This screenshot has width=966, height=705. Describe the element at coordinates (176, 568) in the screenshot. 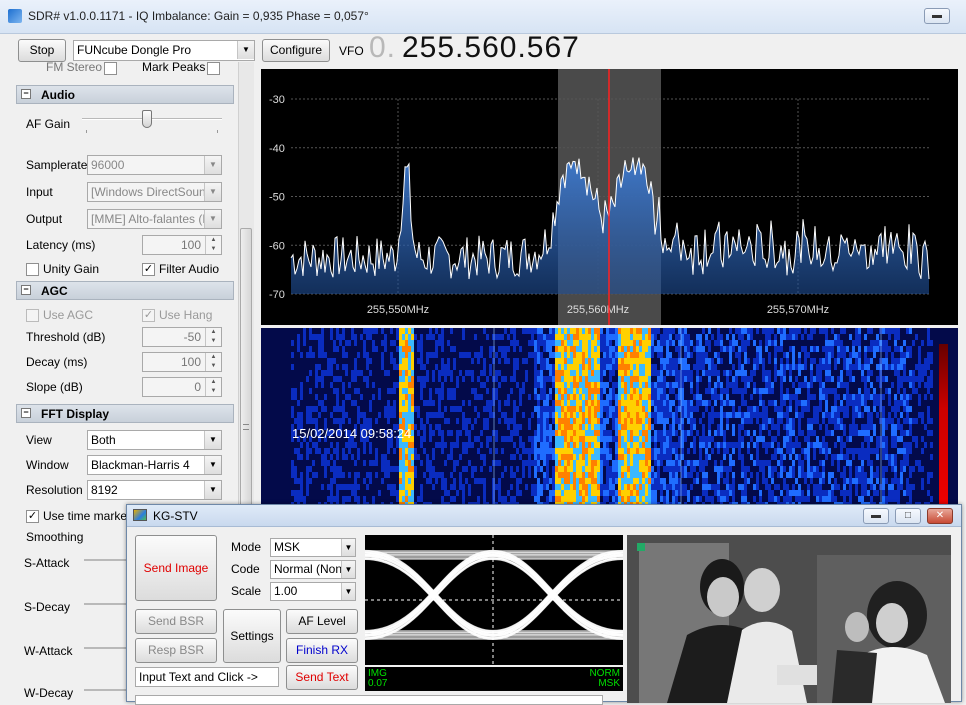

I see `send-image-button: Send Image` at that location.